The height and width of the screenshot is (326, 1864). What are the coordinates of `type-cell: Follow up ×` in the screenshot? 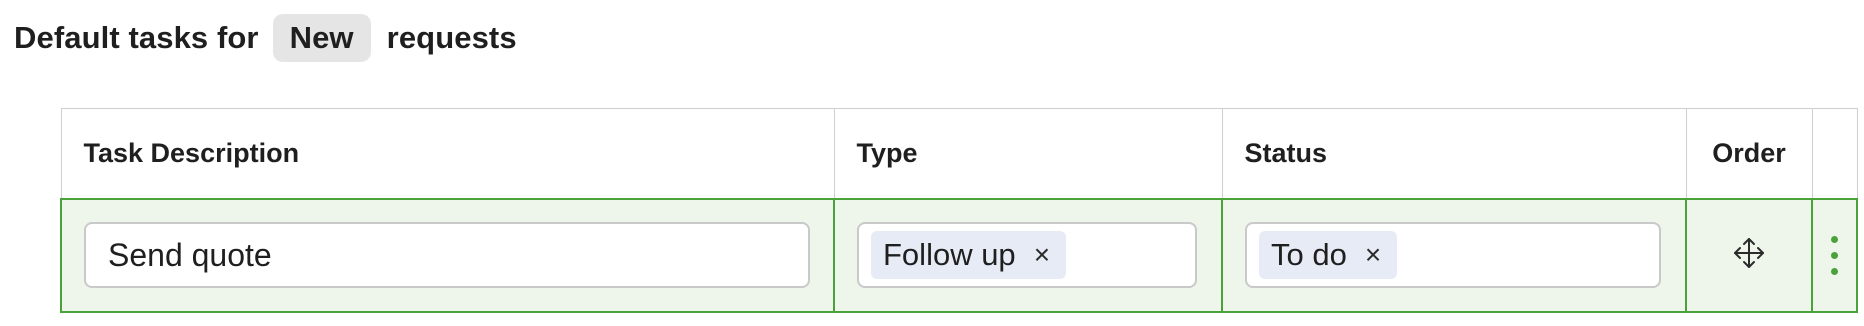 It's located at (1028, 255).